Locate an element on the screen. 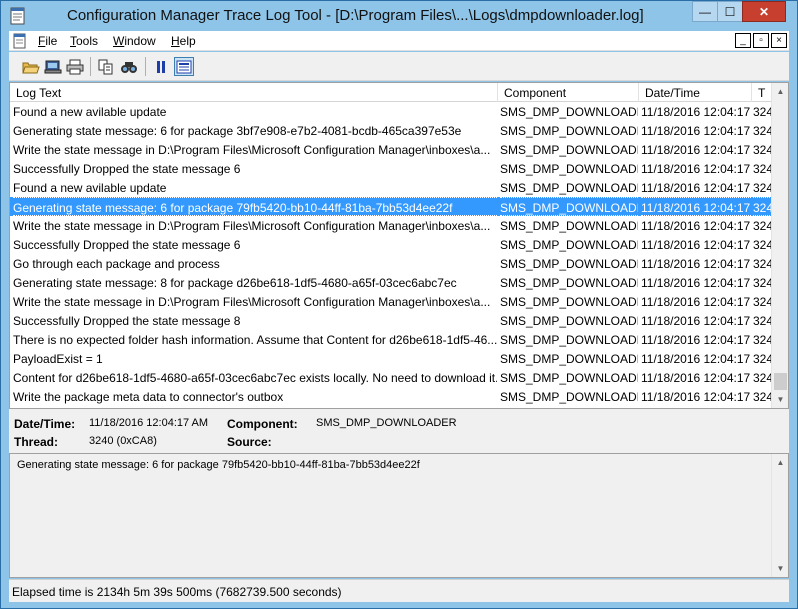  message-scrollbar: ▲ ▼ is located at coordinates (779, 515).